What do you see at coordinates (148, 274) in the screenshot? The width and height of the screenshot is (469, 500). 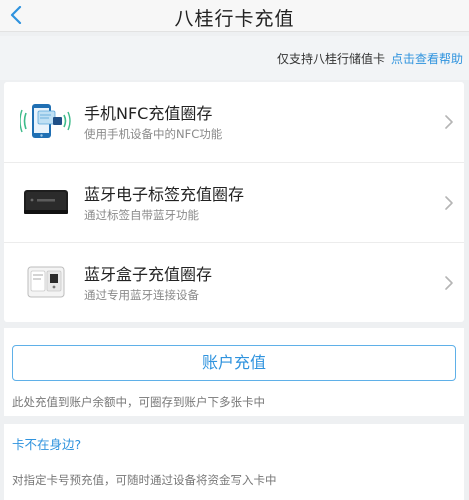 I see `method-title: 蓝牙盒子充值圈存` at bounding box center [148, 274].